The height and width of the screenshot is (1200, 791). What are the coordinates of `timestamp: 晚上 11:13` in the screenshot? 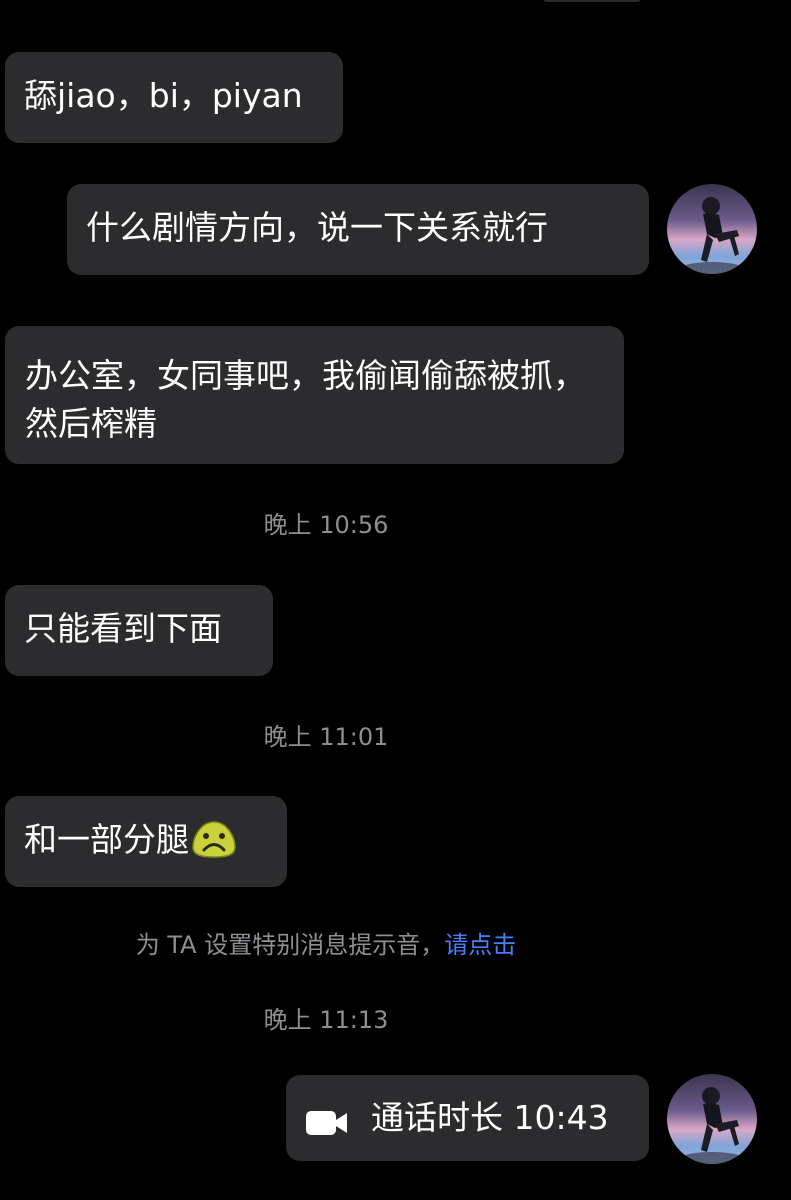 It's located at (326, 1020).